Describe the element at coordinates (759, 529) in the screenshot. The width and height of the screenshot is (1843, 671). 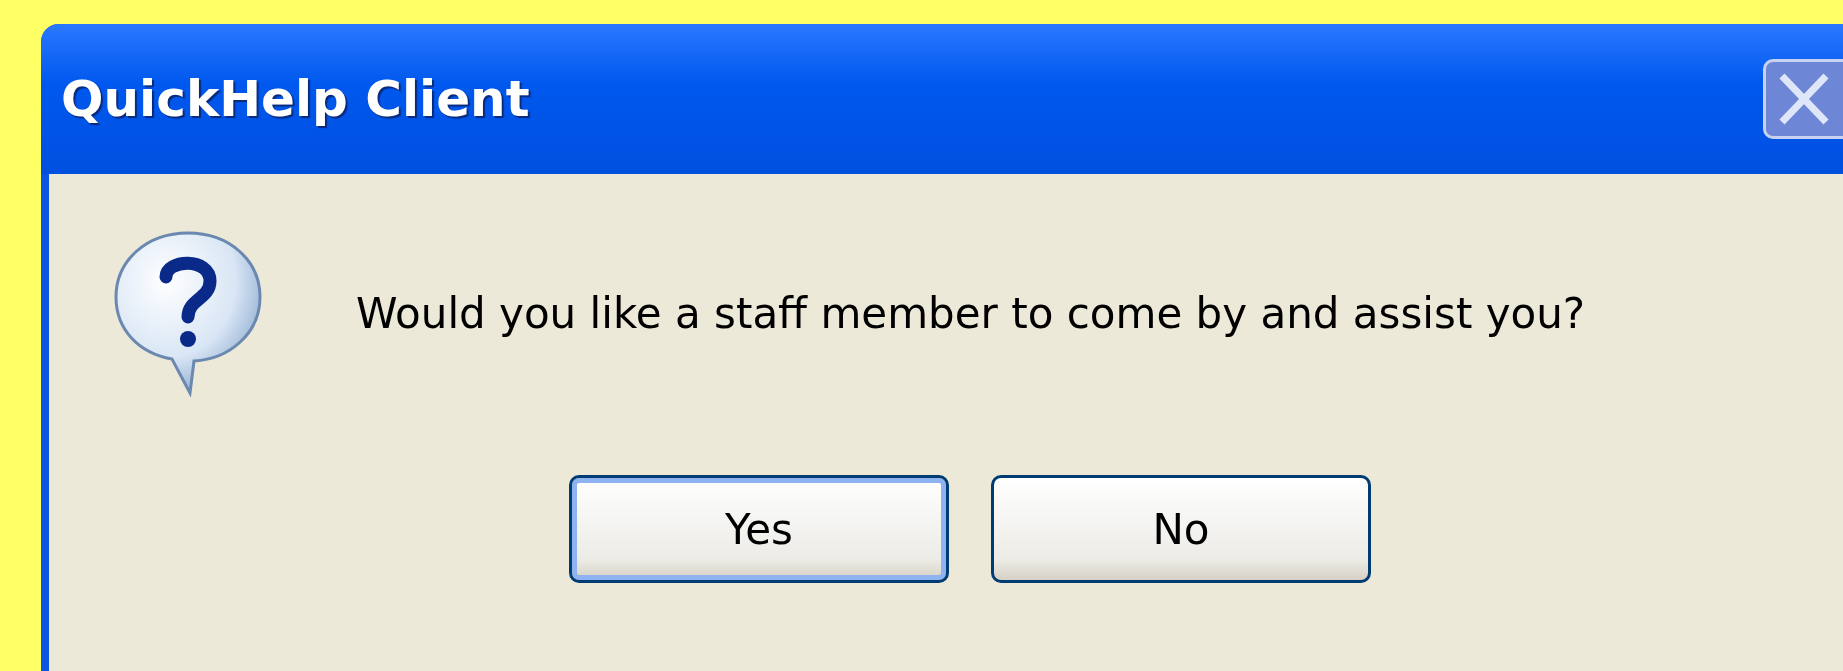
I see `dialog-button: Yes` at that location.